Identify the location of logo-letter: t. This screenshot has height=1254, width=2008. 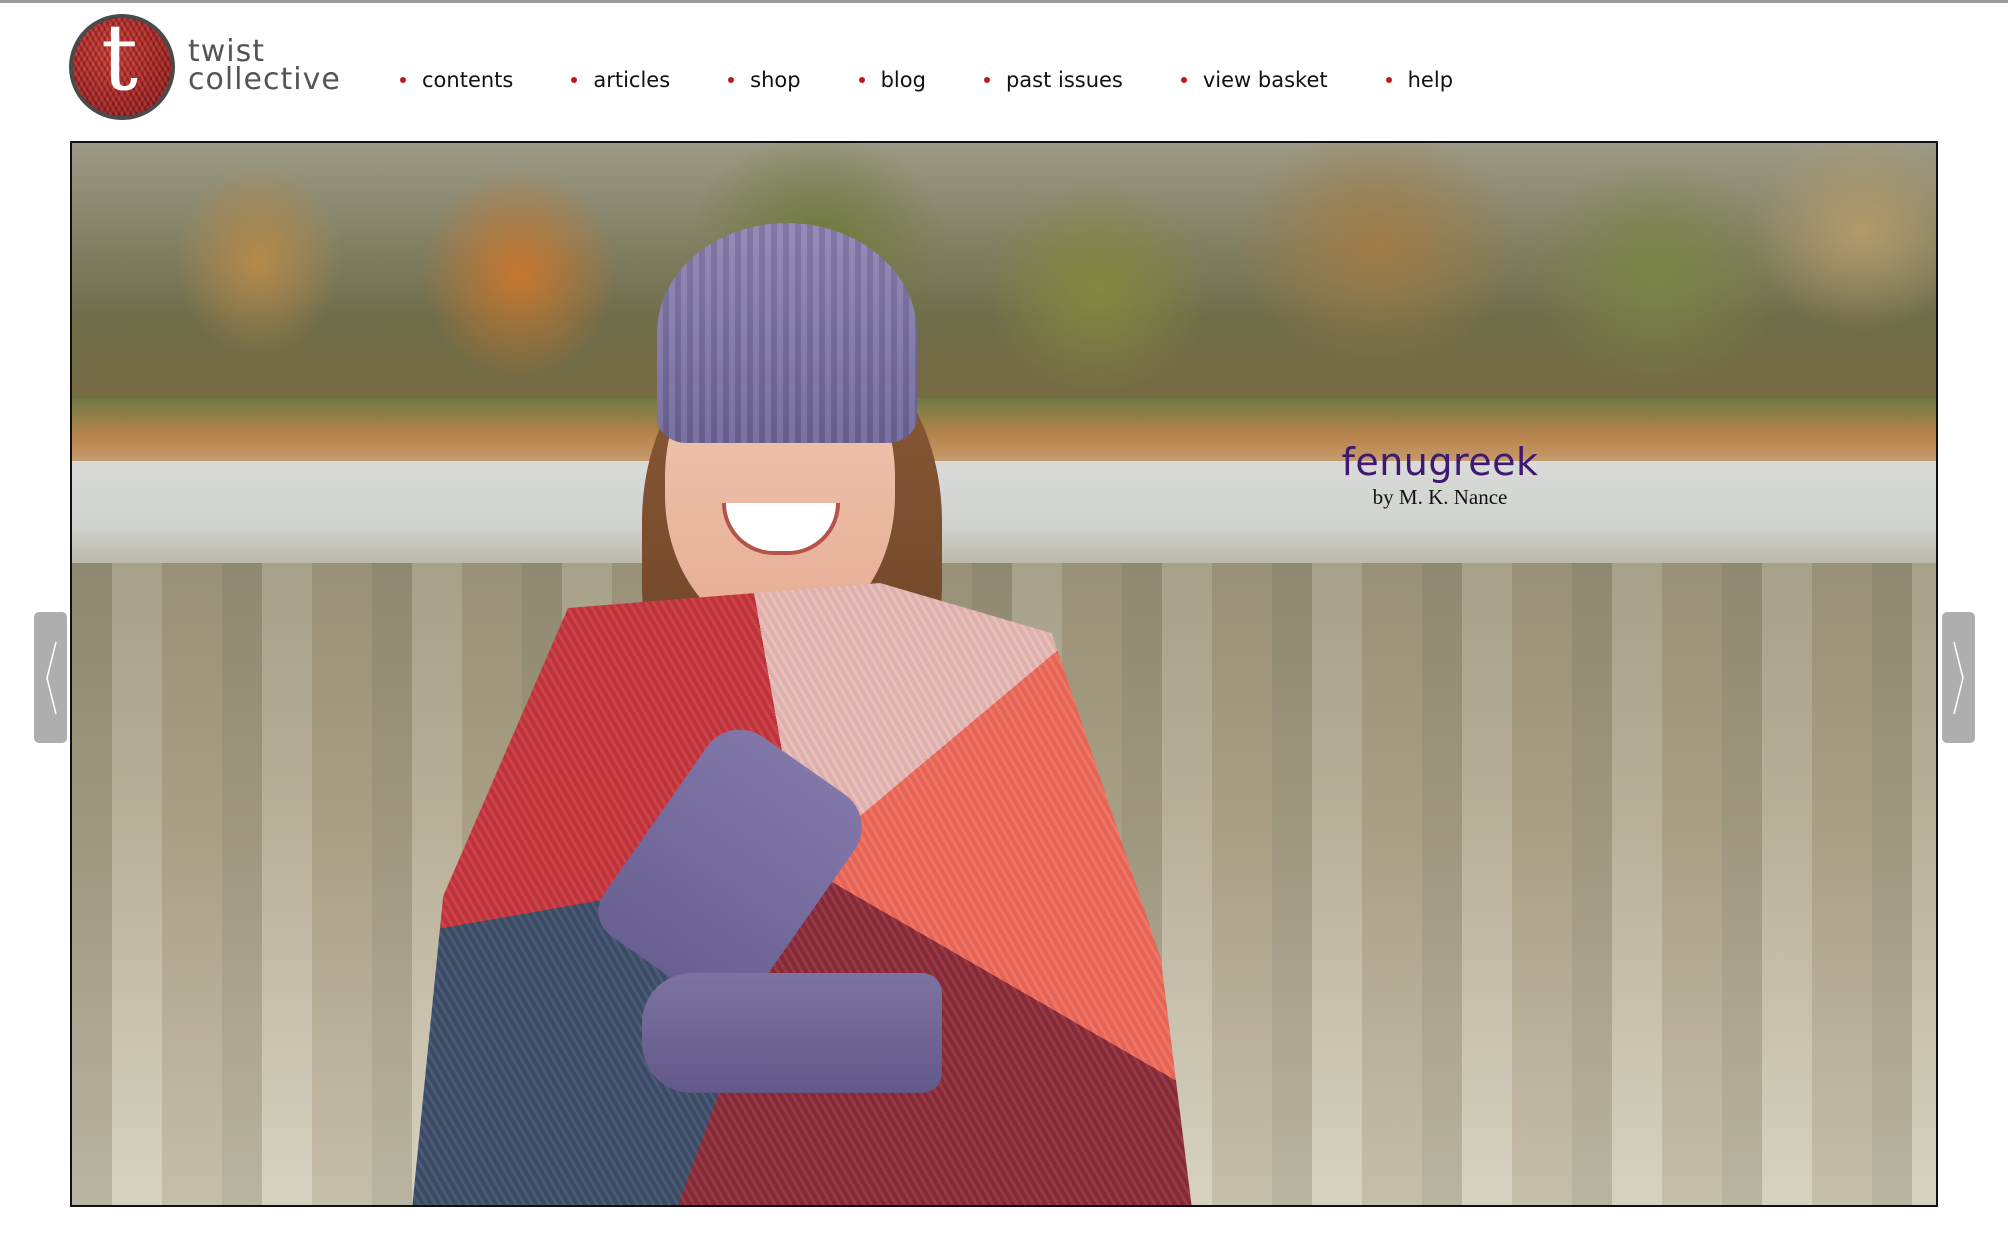
(119, 64).